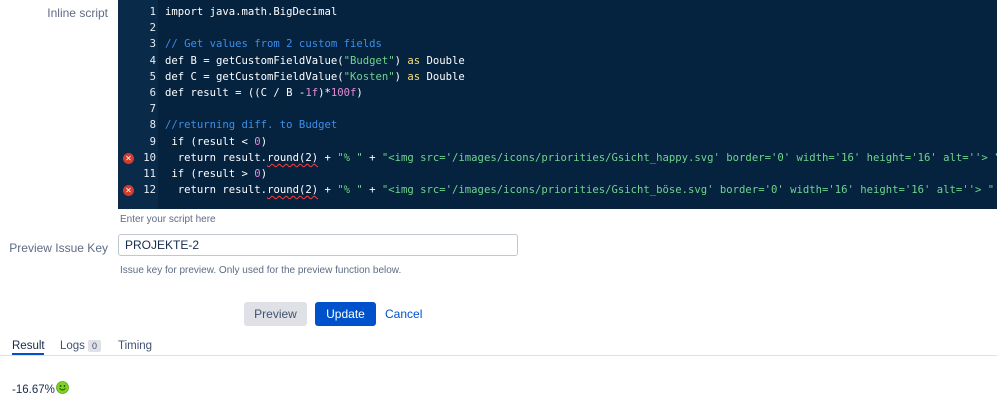 Image resolution: width=997 pixels, height=403 pixels. What do you see at coordinates (152, 28) in the screenshot?
I see `line-number: 2` at bounding box center [152, 28].